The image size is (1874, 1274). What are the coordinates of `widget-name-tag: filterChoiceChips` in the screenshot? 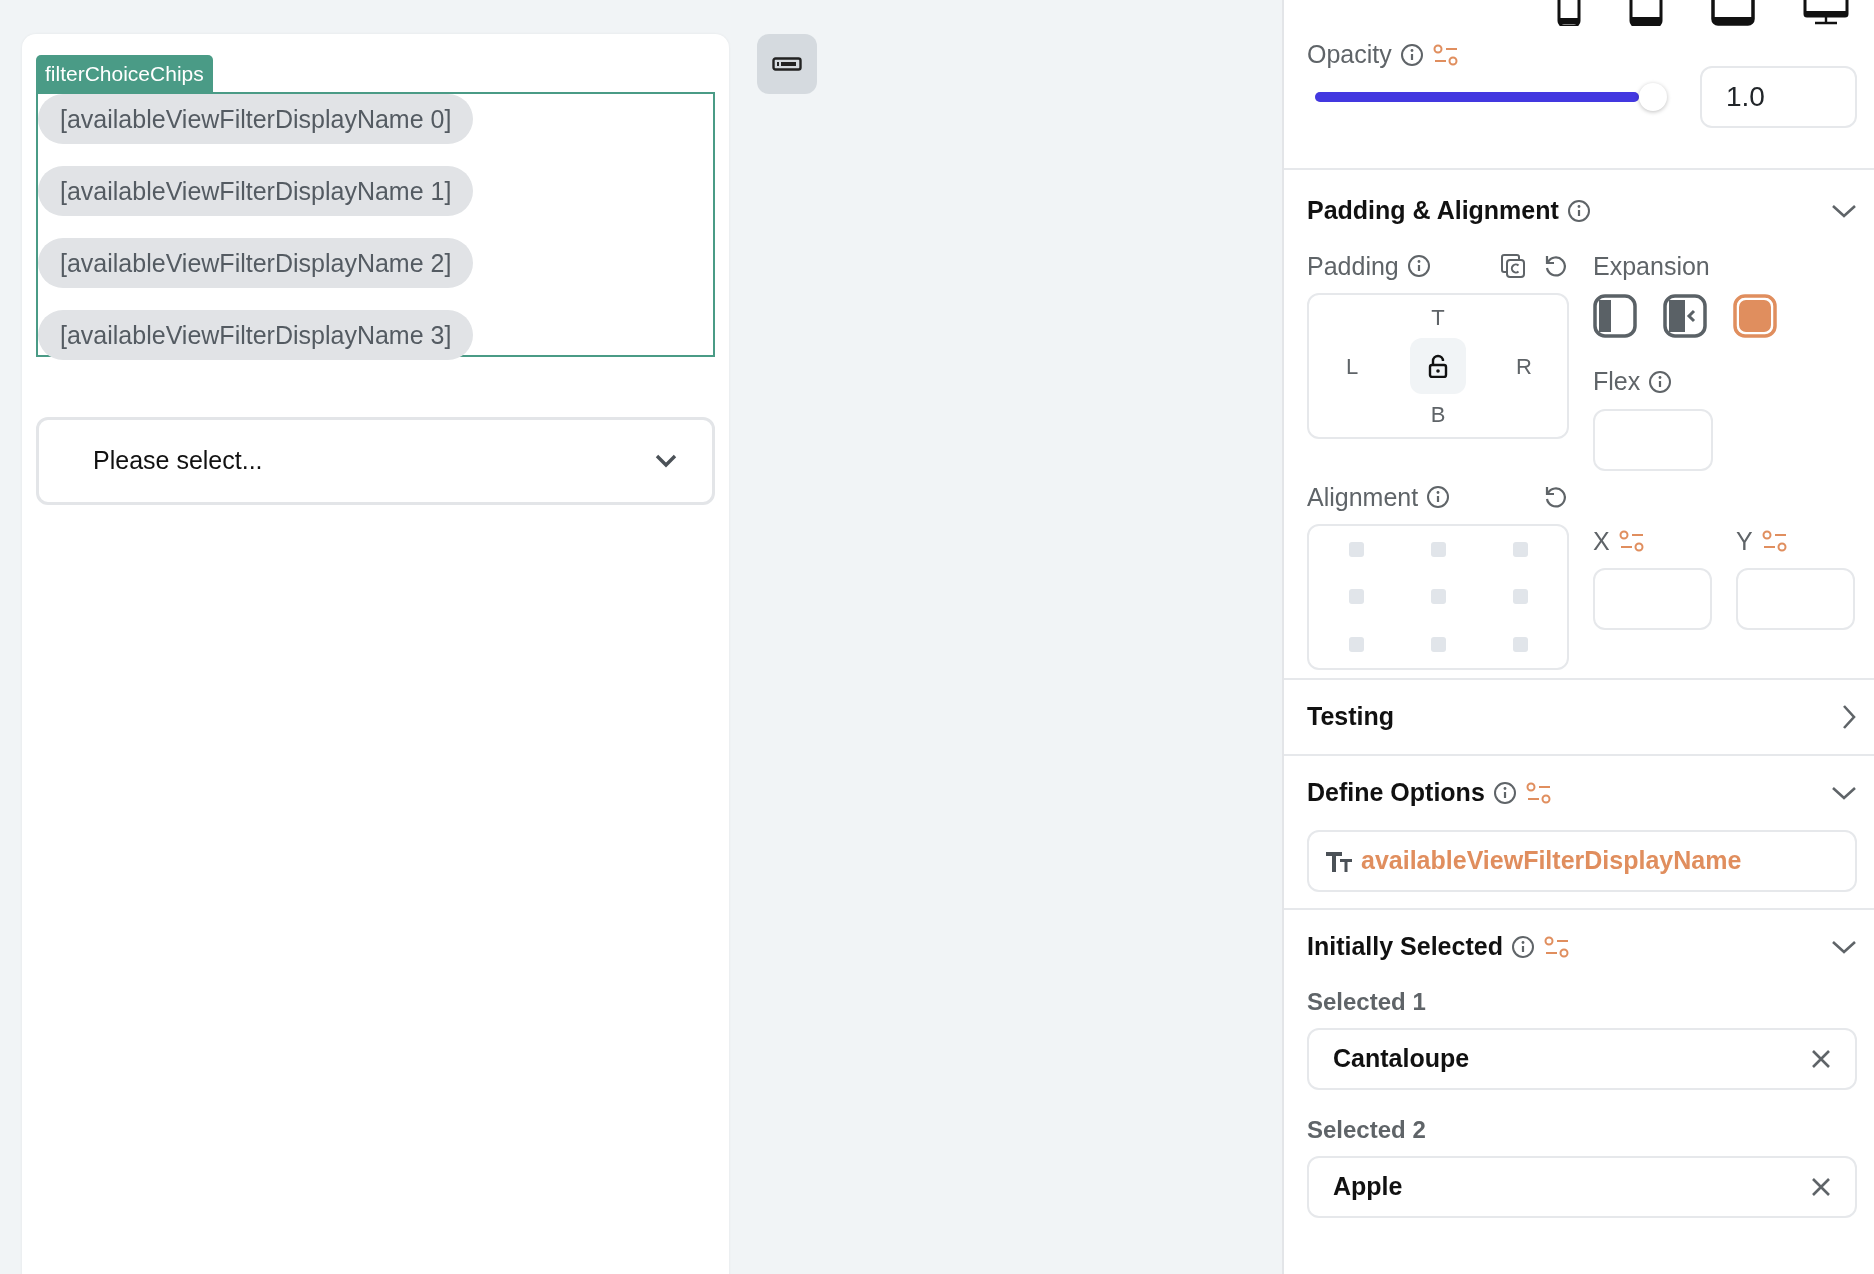 It's located at (124, 73).